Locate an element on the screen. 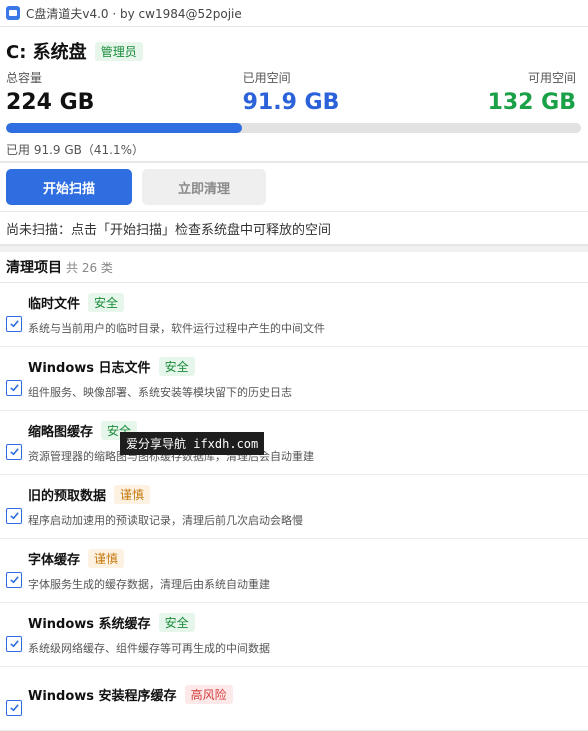  used-value: 91.9 GB is located at coordinates (291, 102).